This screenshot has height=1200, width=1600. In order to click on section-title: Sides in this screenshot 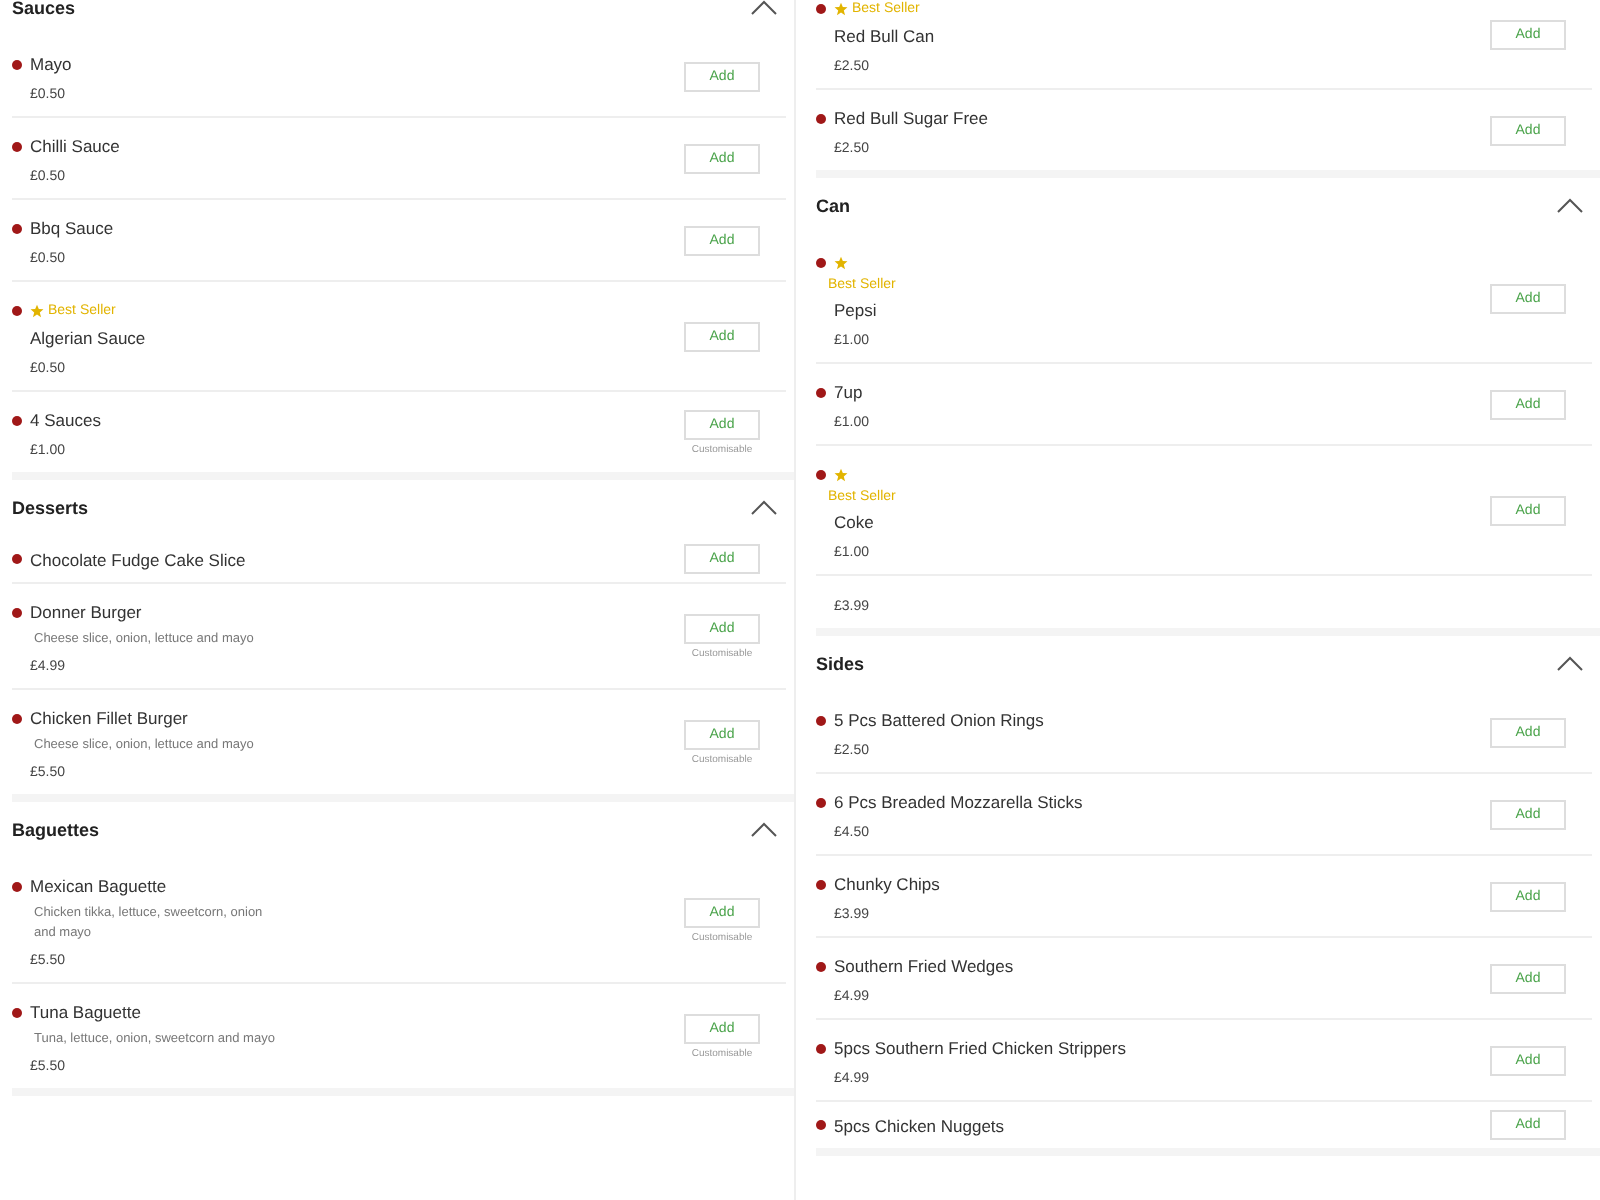, I will do `click(840, 664)`.